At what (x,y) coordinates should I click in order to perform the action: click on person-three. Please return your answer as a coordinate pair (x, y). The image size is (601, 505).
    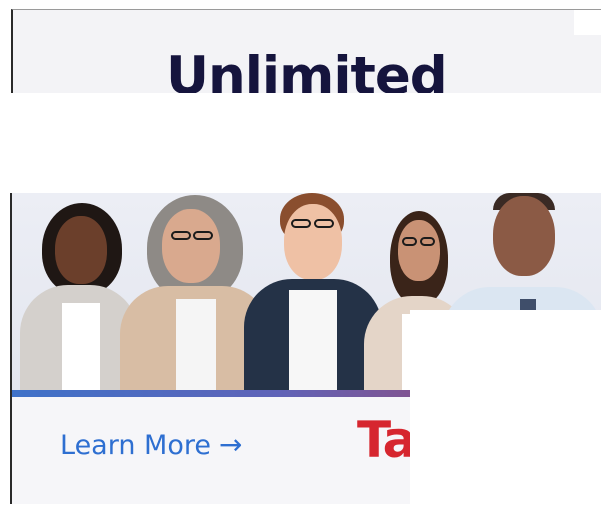
    Looking at the image, I should click on (313, 291).